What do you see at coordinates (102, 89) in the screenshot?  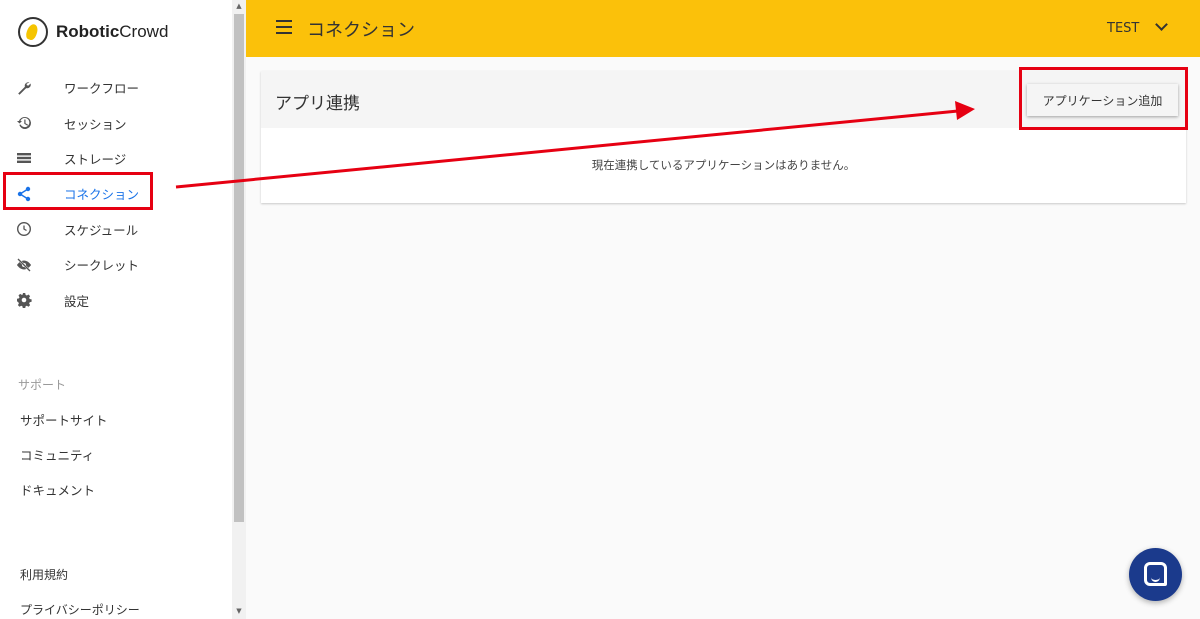 I see `sidebar-item-label: ワークフロー` at bounding box center [102, 89].